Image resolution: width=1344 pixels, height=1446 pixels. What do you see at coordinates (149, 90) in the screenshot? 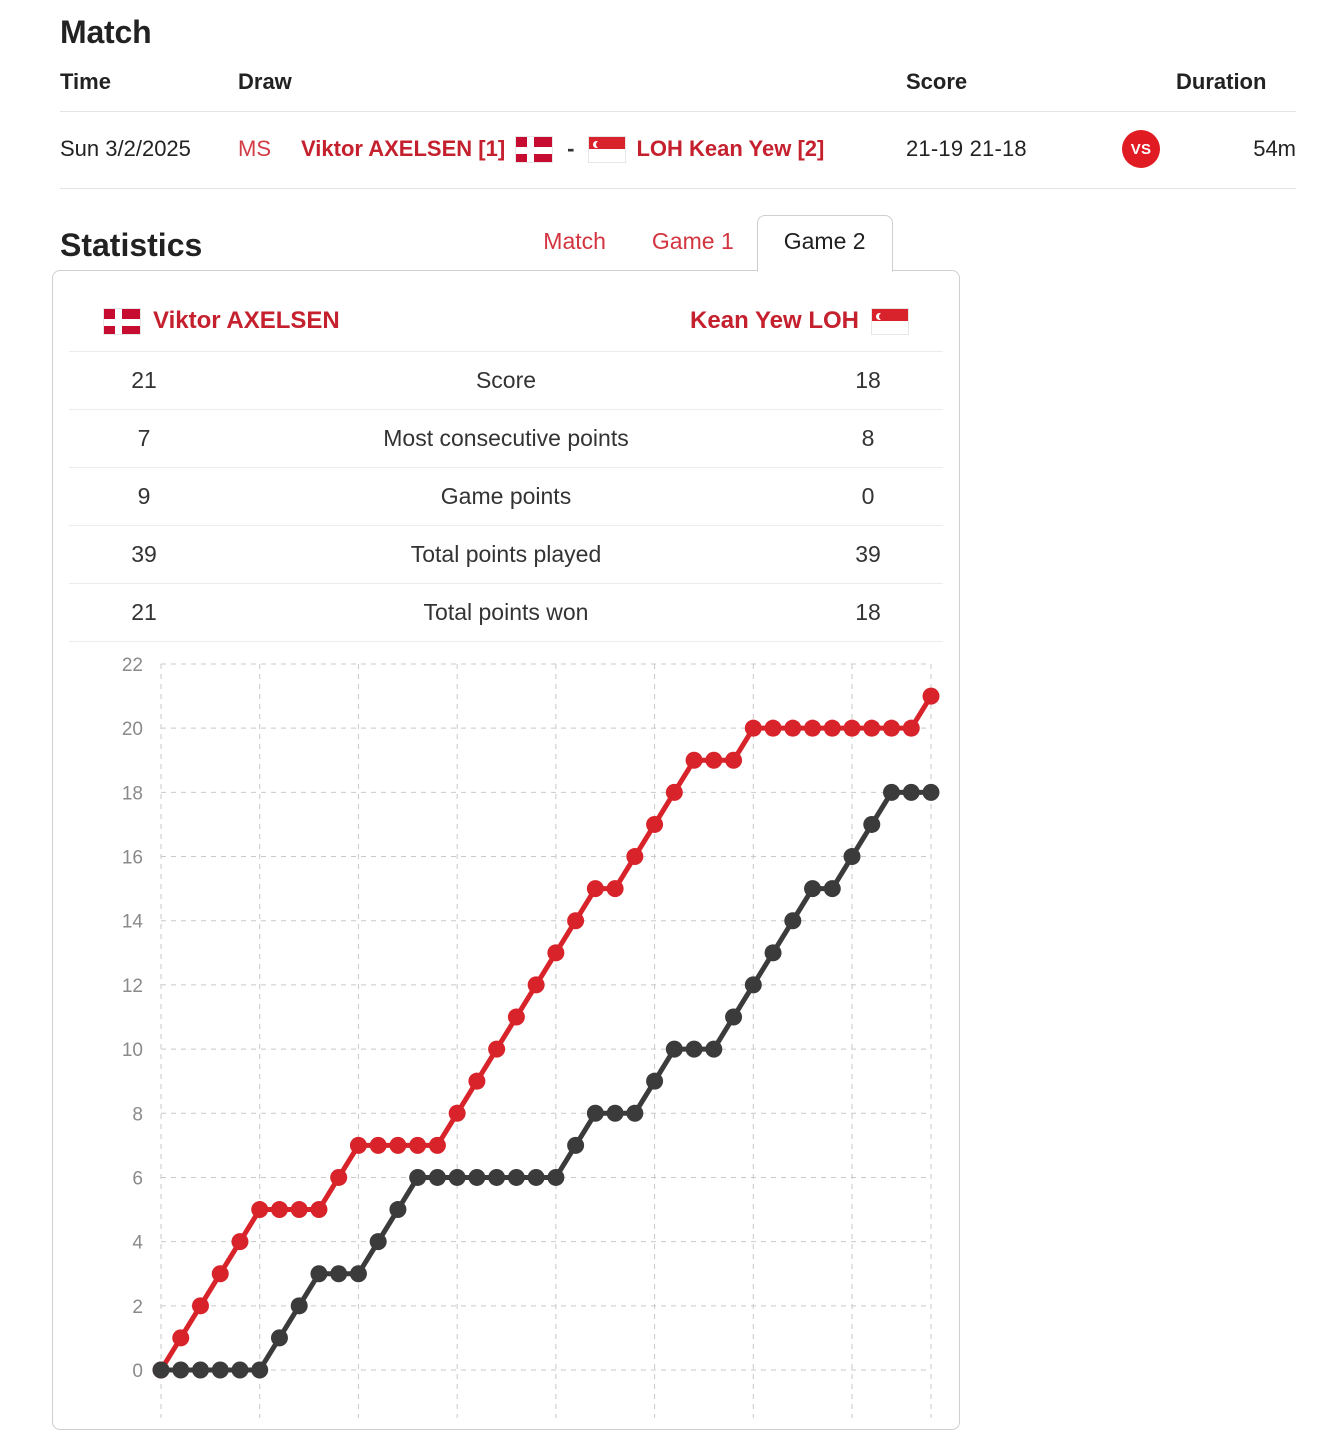
I see `column-header-time: Time` at bounding box center [149, 90].